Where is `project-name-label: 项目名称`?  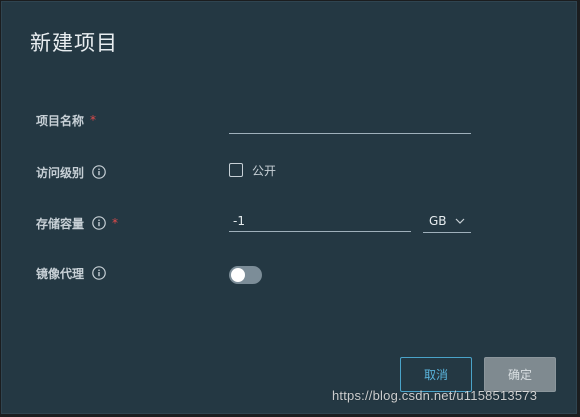 project-name-label: 项目名称 is located at coordinates (60, 120).